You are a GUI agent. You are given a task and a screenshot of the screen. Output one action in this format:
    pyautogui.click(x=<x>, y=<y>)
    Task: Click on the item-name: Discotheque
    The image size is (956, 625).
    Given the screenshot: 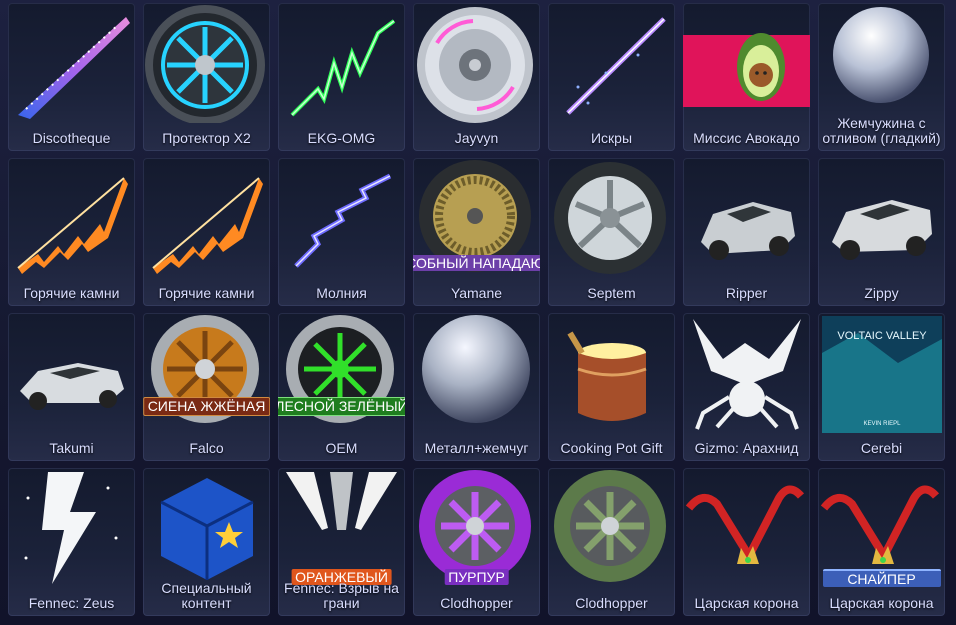 What is the action you would take?
    pyautogui.click(x=71, y=138)
    